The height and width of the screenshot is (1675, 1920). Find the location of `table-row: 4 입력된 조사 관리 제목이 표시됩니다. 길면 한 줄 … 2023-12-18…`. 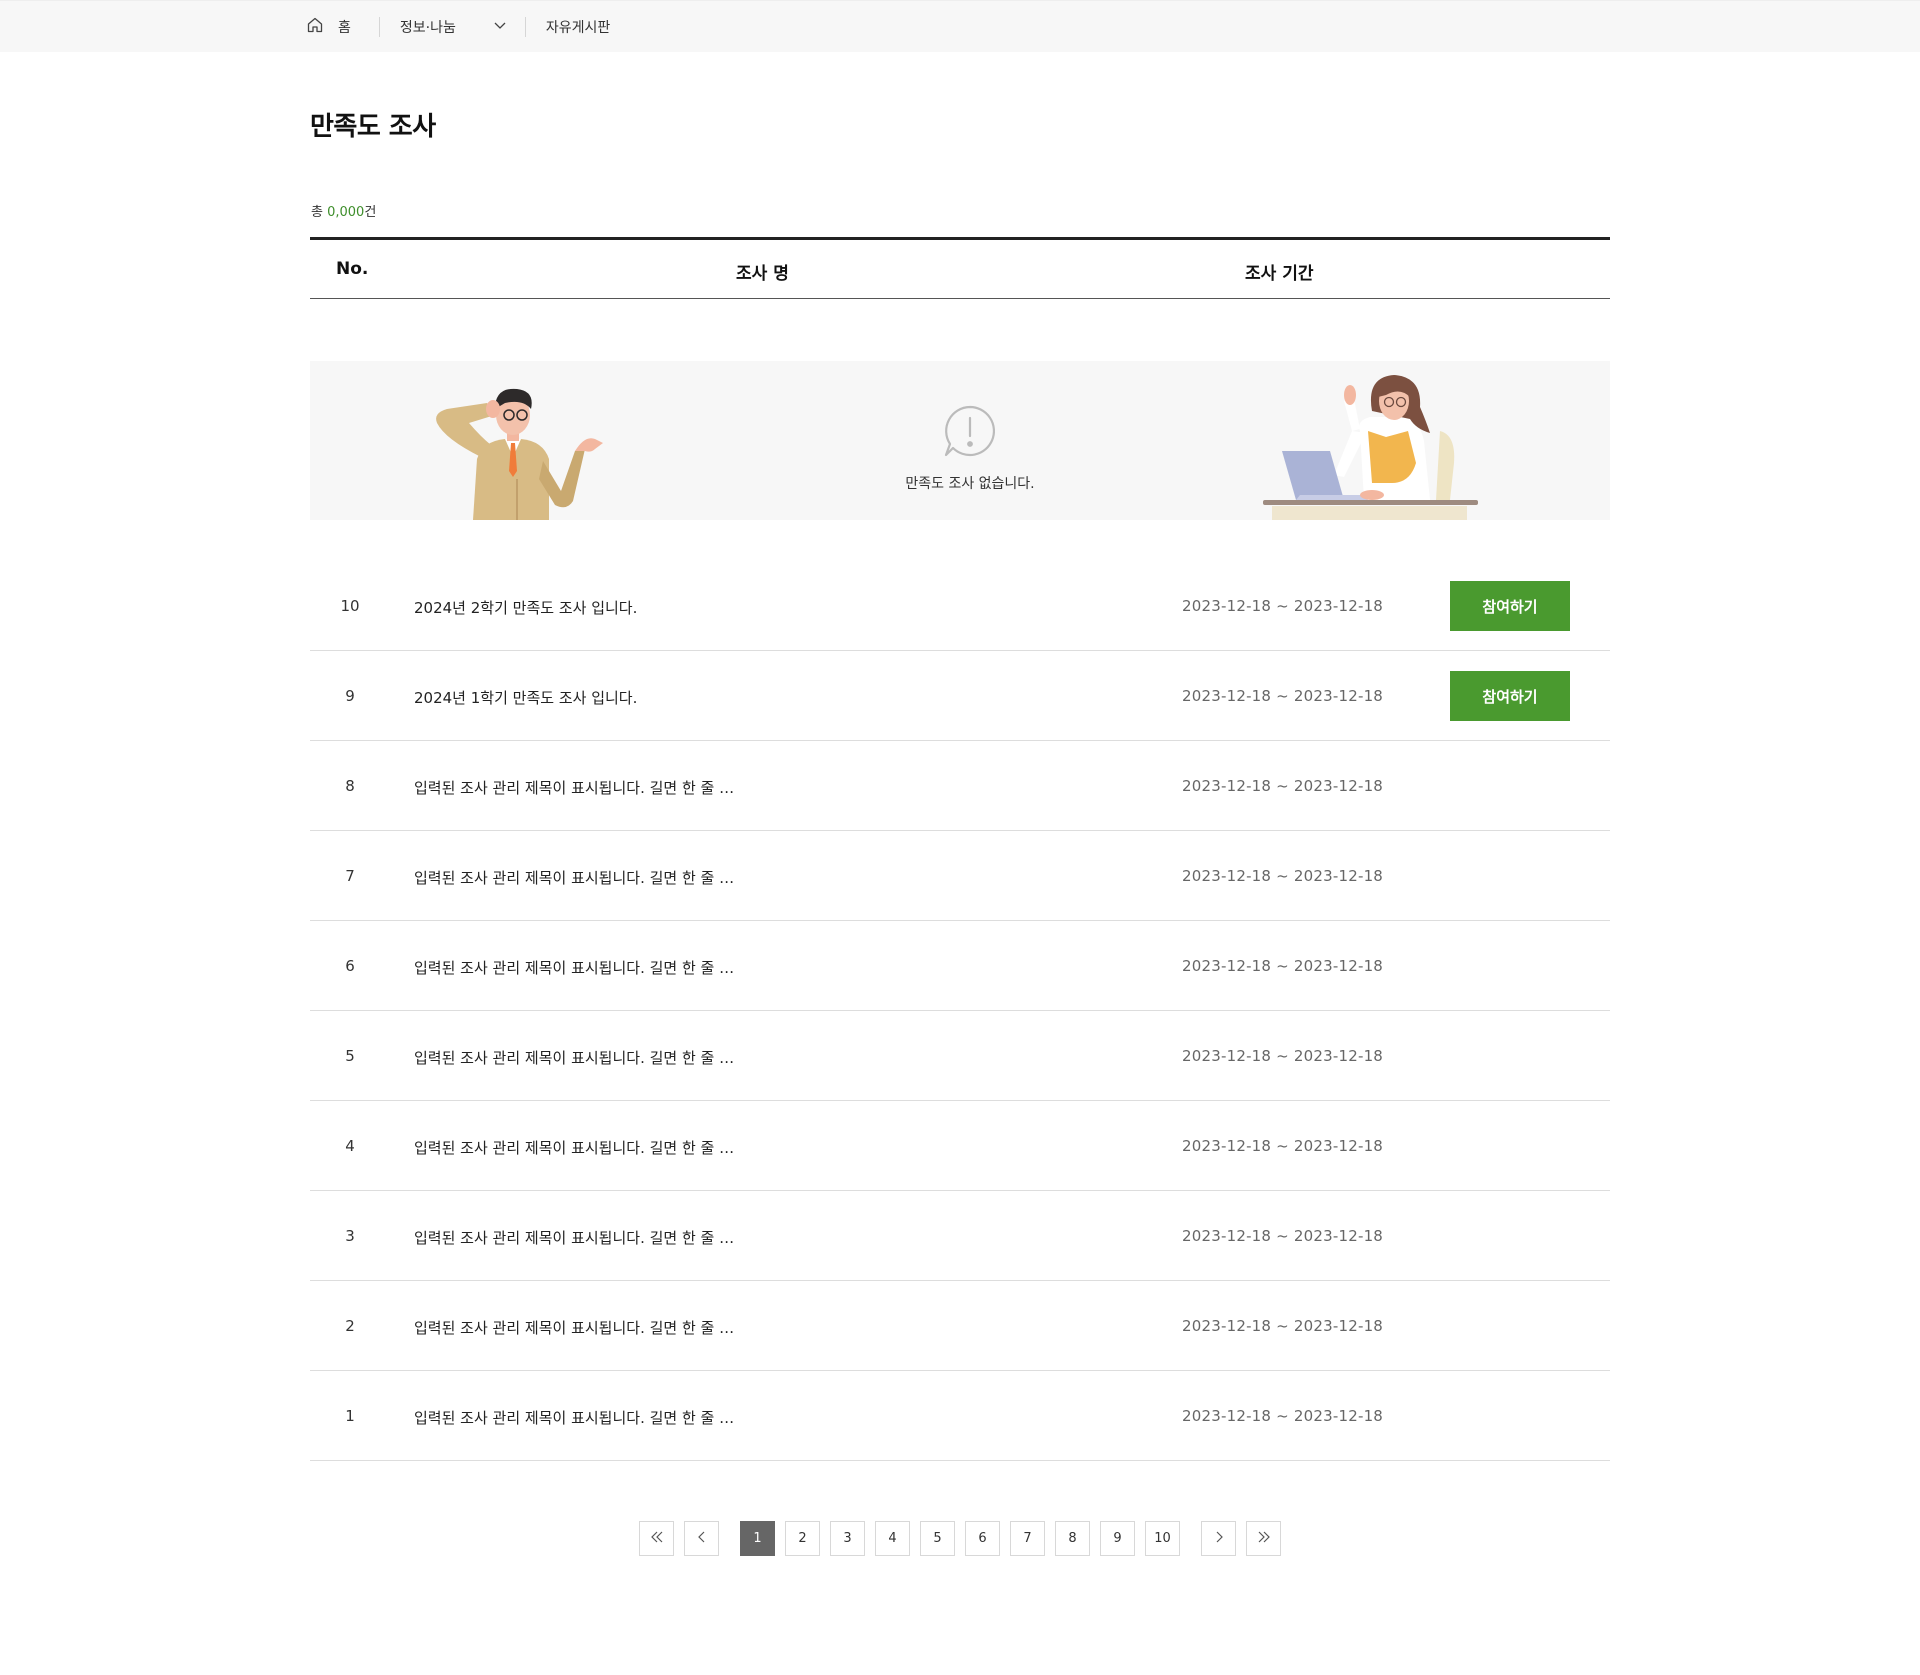

table-row: 4 입력된 조사 관리 제목이 표시됩니다. 길면 한 줄 … 2023-12-18… is located at coordinates (960, 1146).